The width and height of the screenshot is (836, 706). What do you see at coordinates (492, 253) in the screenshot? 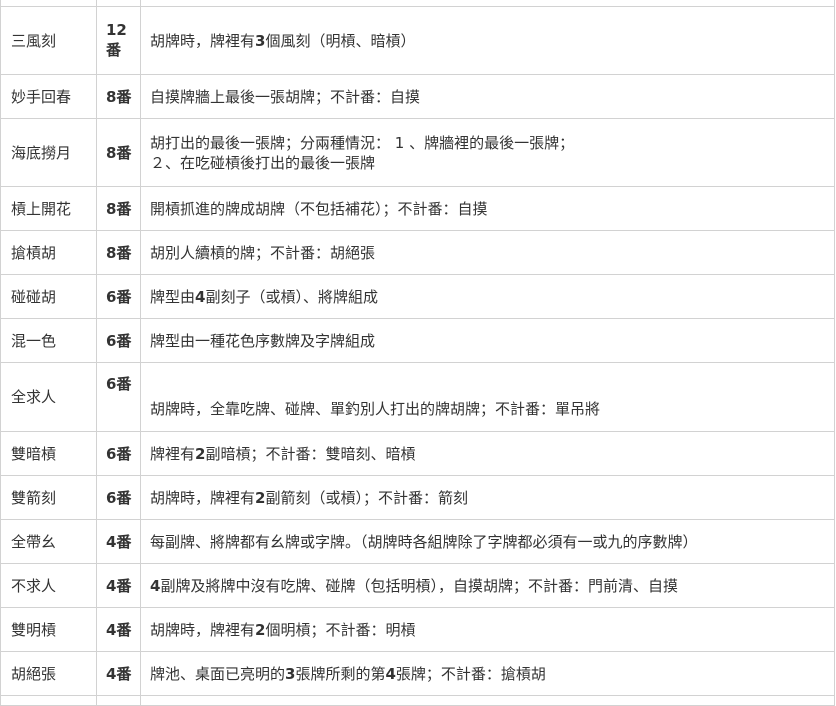
I see `description-text: 胡別人續槓的牌；不計番：胡絕張` at bounding box center [492, 253].